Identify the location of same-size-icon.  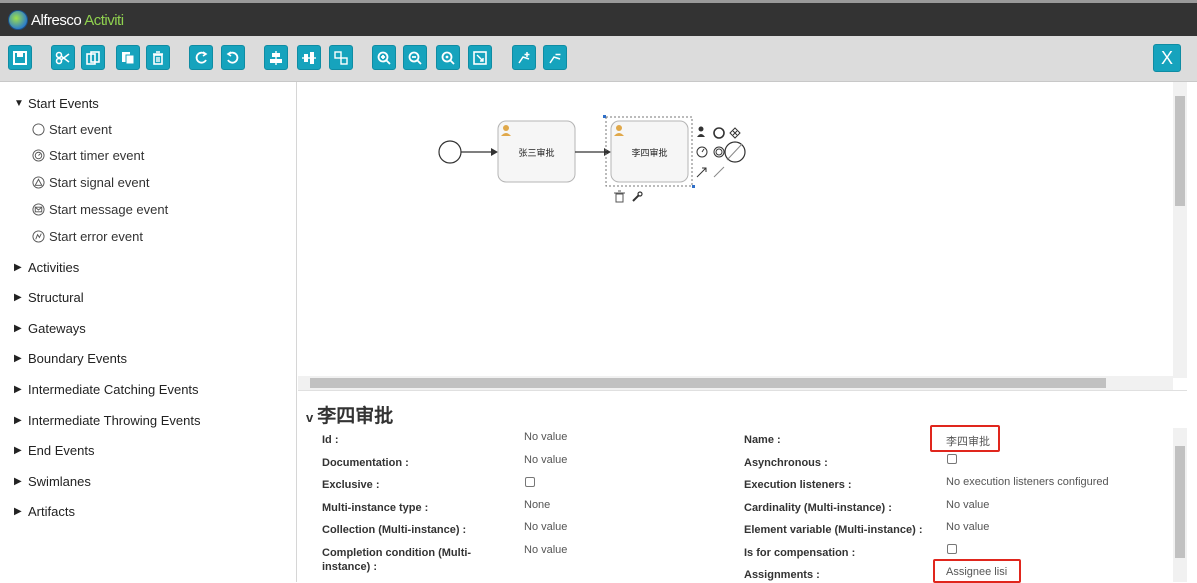
(341, 57).